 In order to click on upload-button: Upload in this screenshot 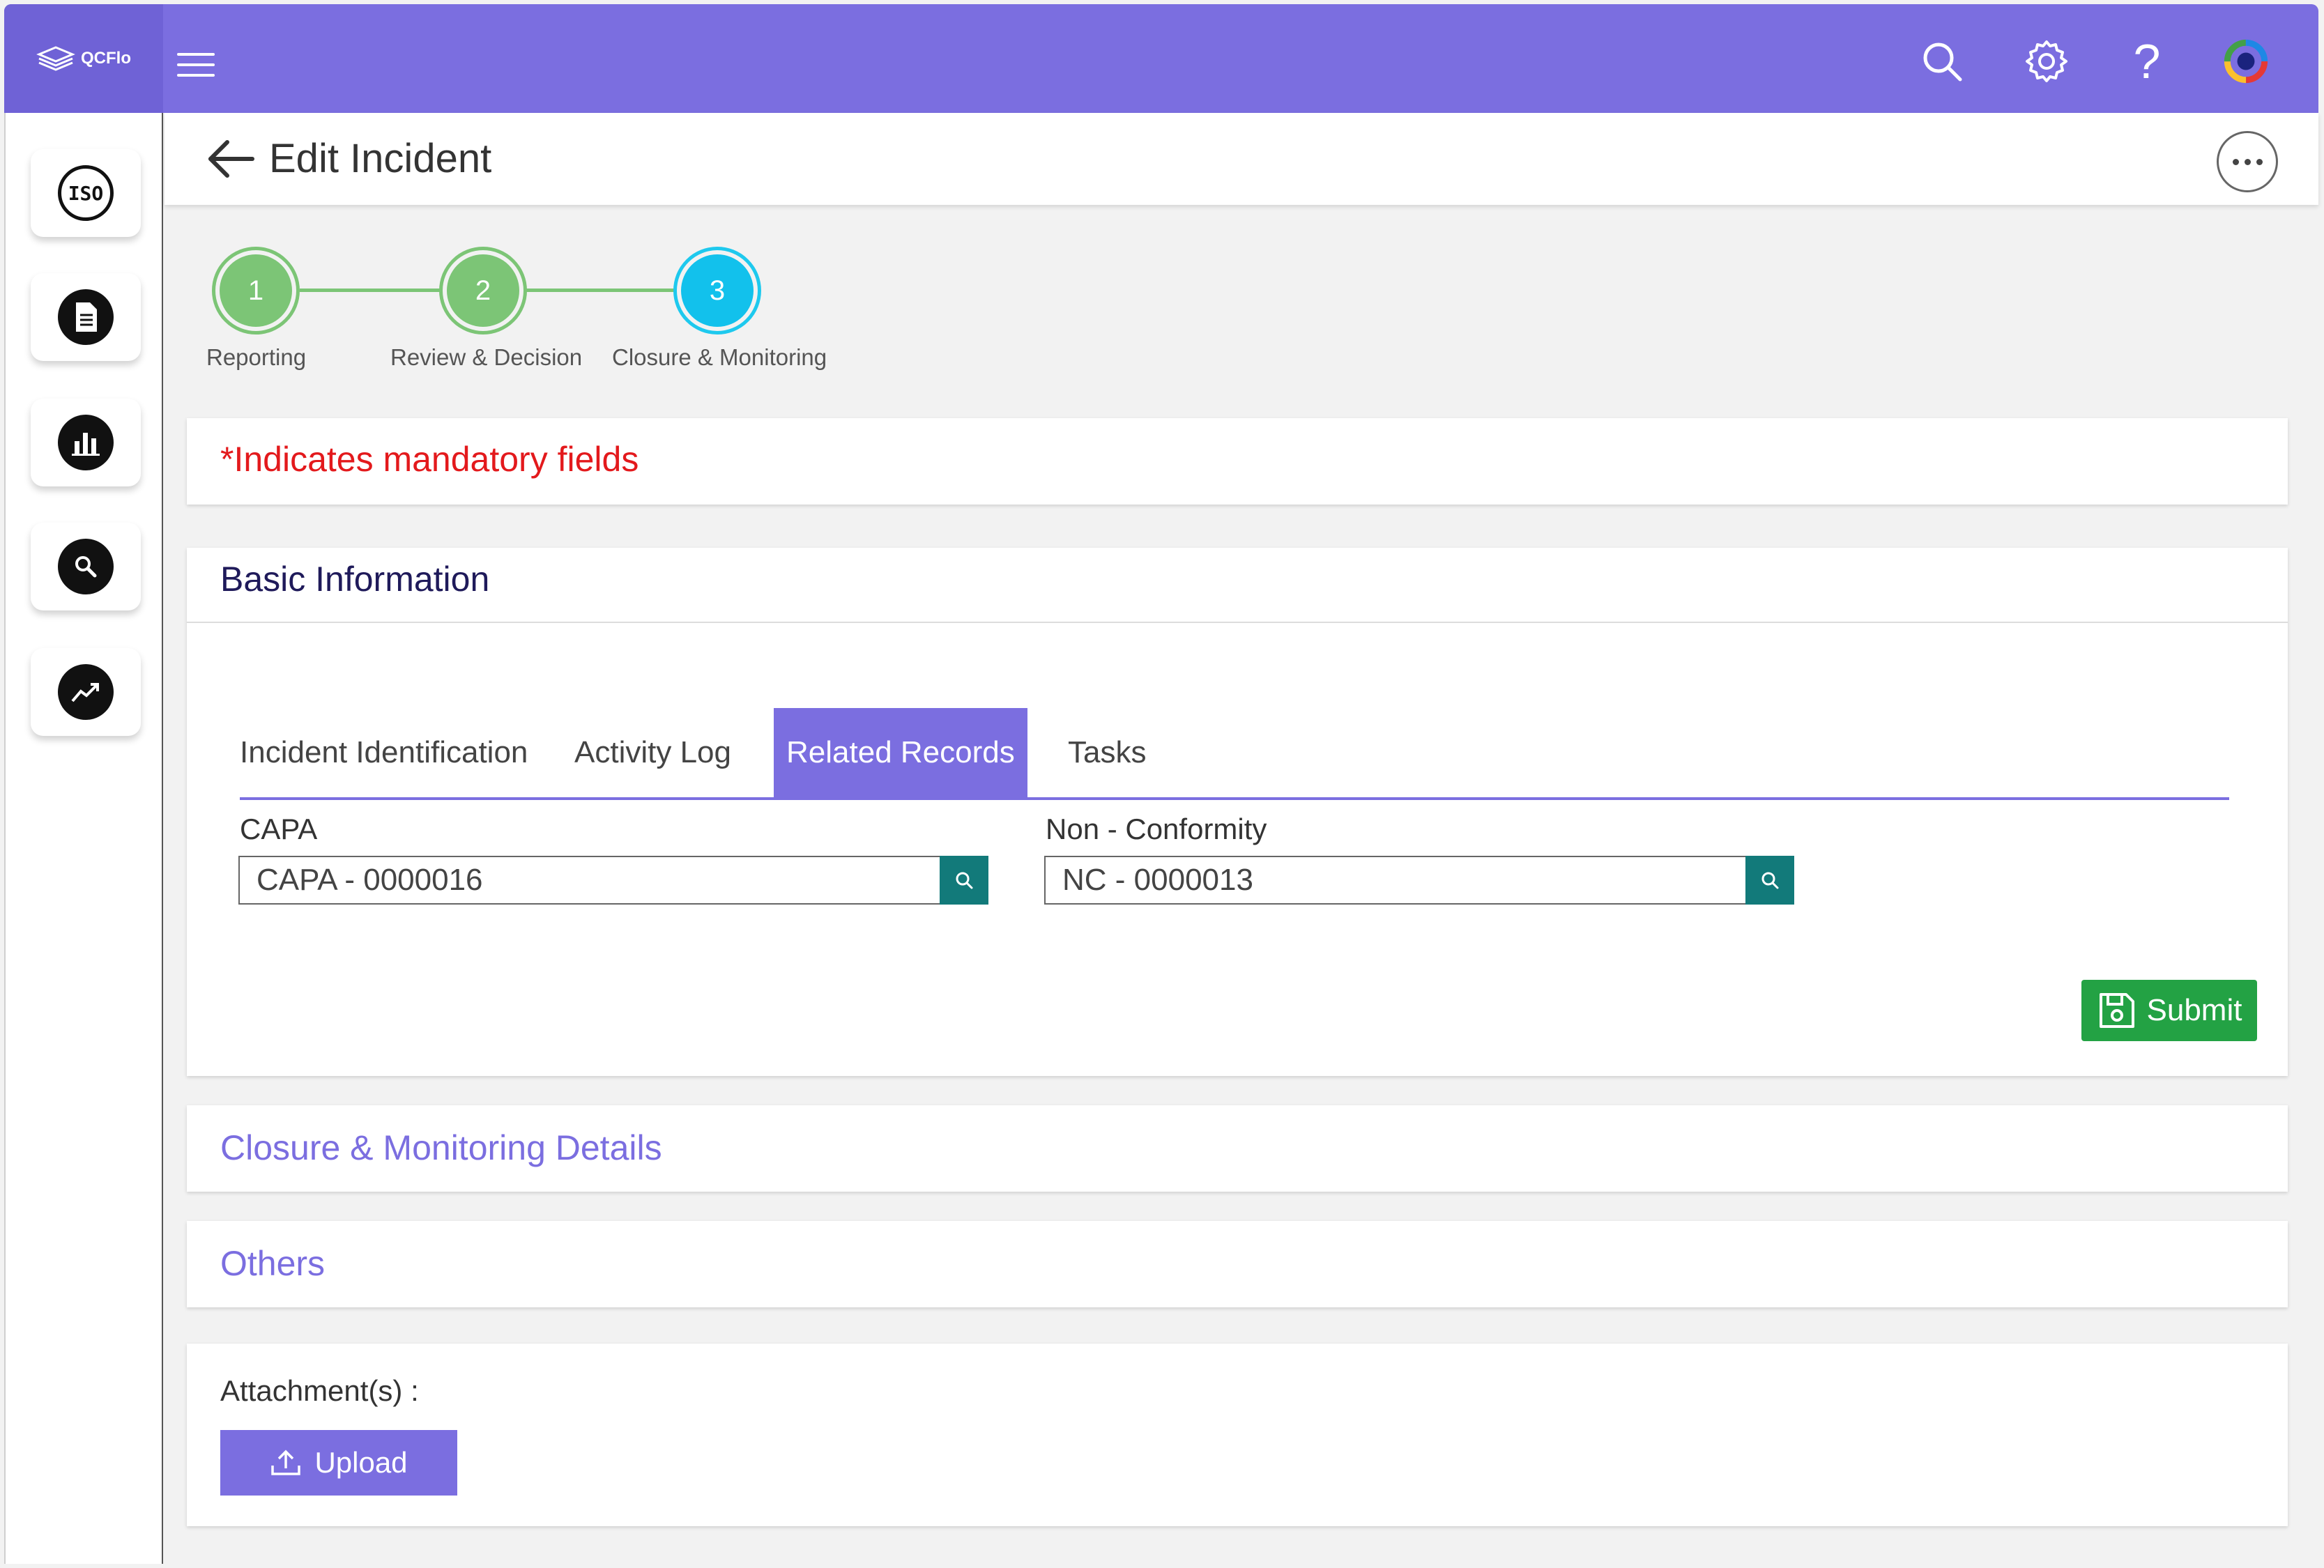, I will do `click(339, 1463)`.